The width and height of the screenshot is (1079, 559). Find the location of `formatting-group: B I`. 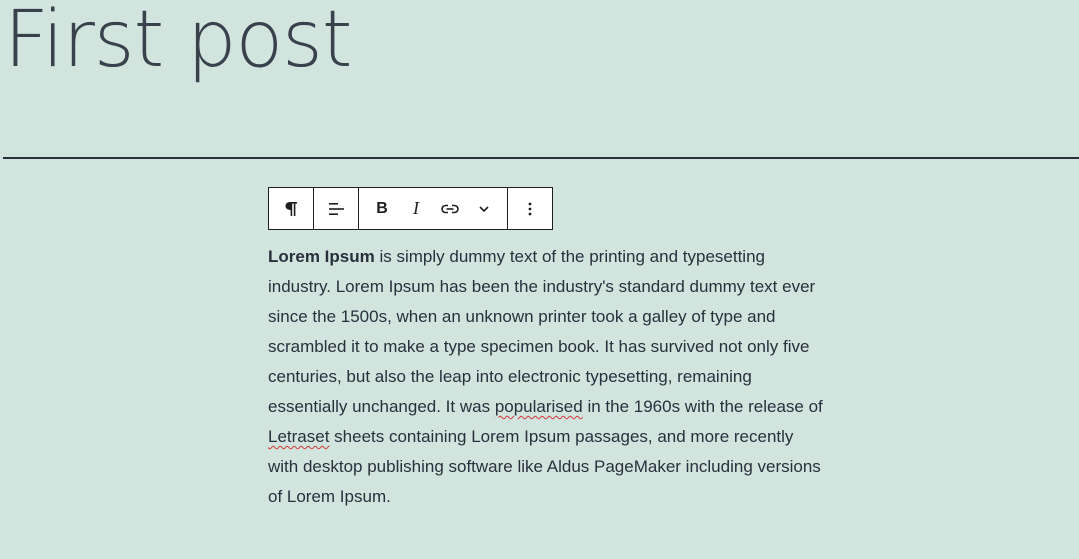

formatting-group: B I is located at coordinates (433, 208).